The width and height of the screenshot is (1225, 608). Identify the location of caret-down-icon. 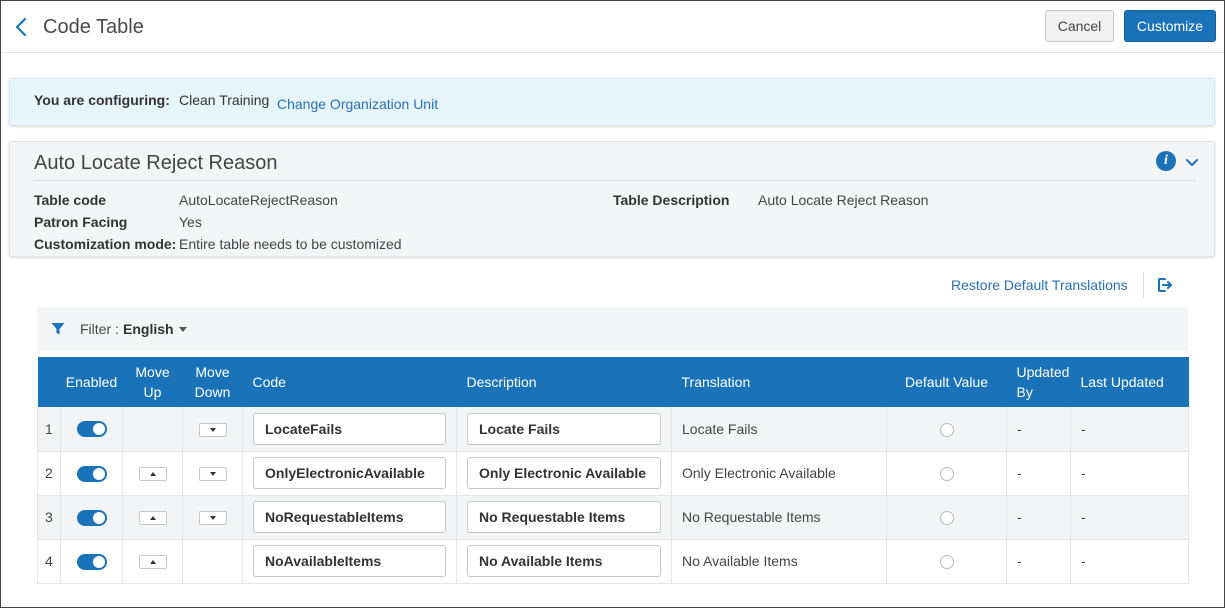
(183, 329).